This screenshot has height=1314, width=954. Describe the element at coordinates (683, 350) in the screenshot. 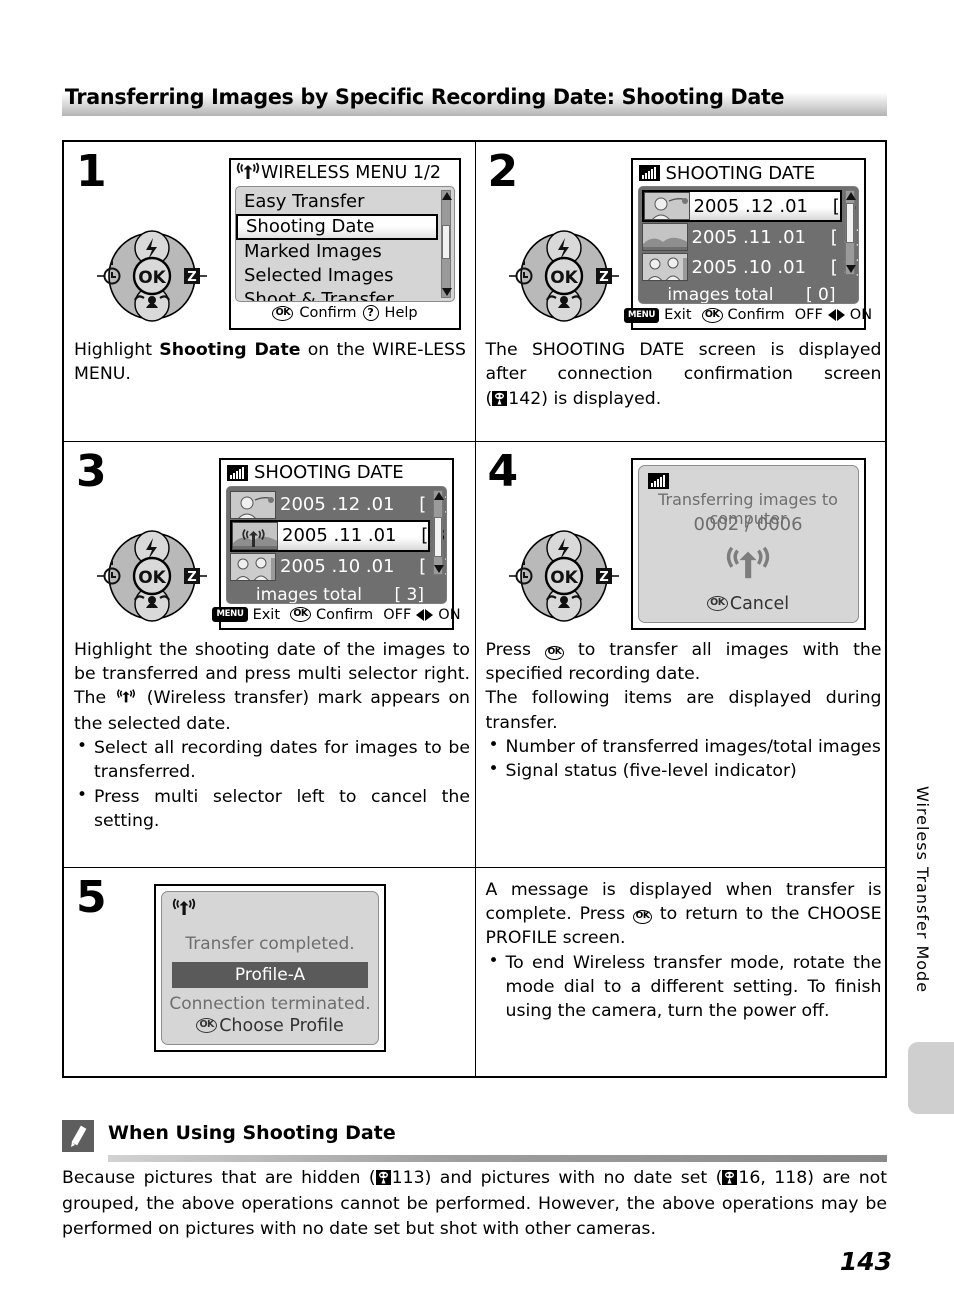

I see `step-2-line-0: The SHOOTING DATE screen is displayed` at that location.